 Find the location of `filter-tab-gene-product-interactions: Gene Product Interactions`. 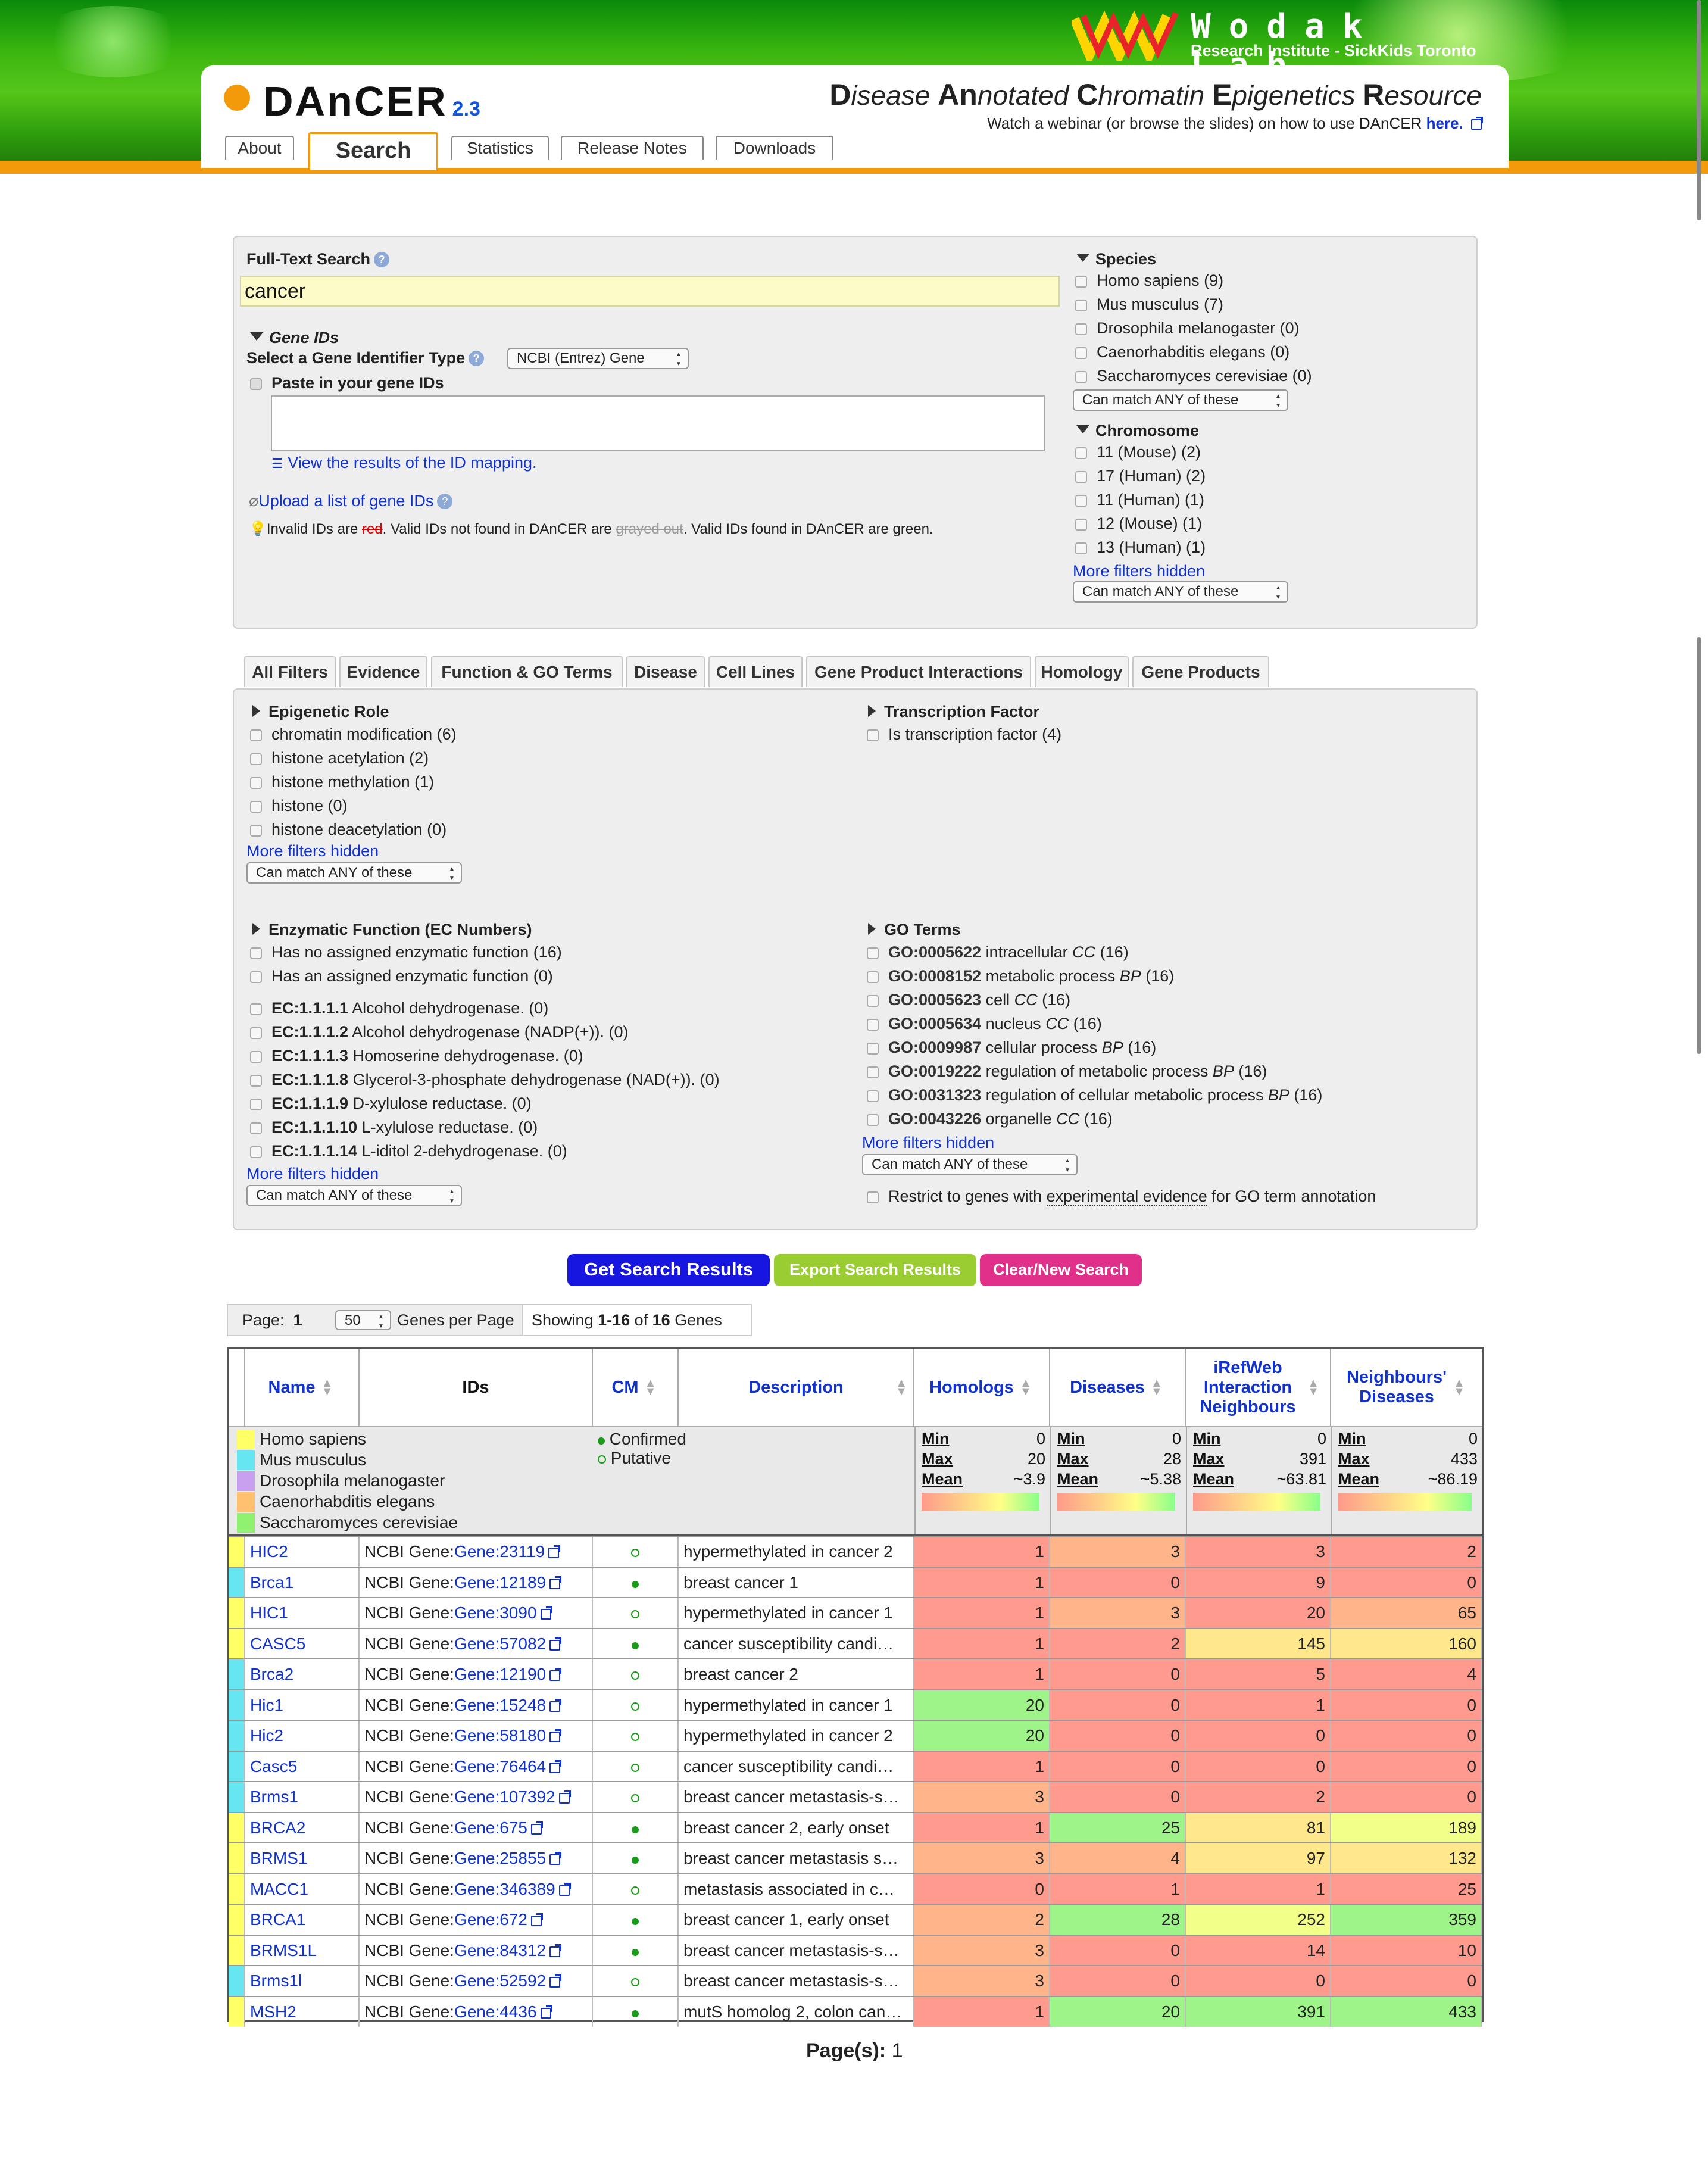

filter-tab-gene-product-interactions: Gene Product Interactions is located at coordinates (919, 671).